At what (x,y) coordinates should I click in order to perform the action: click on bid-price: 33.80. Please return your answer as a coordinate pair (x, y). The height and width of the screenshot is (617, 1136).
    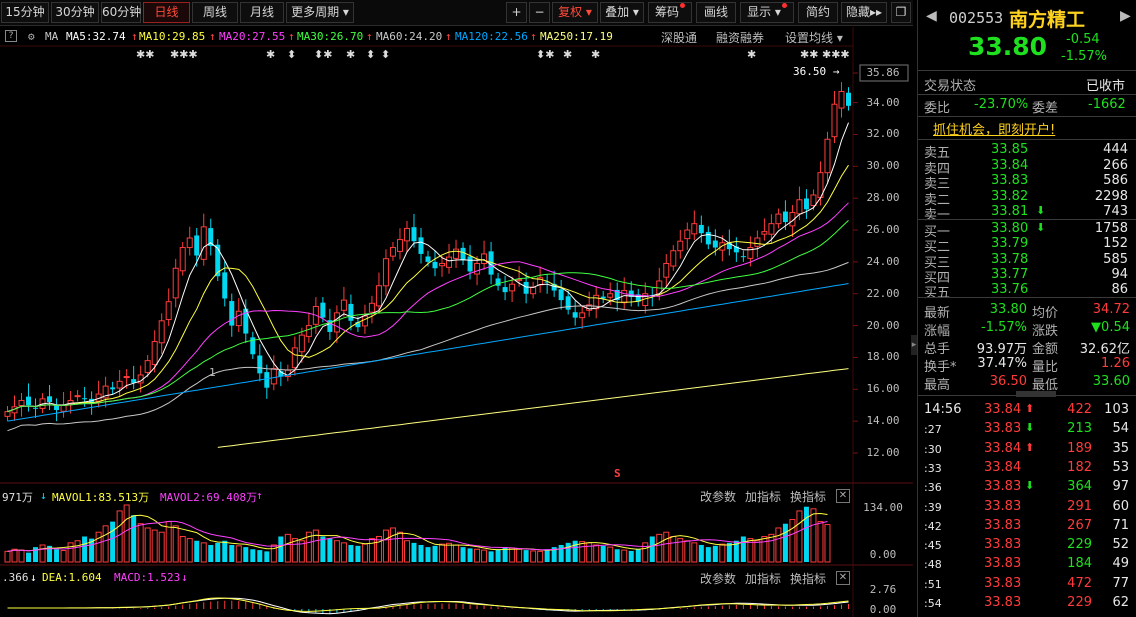
    Looking at the image, I should click on (1010, 228).